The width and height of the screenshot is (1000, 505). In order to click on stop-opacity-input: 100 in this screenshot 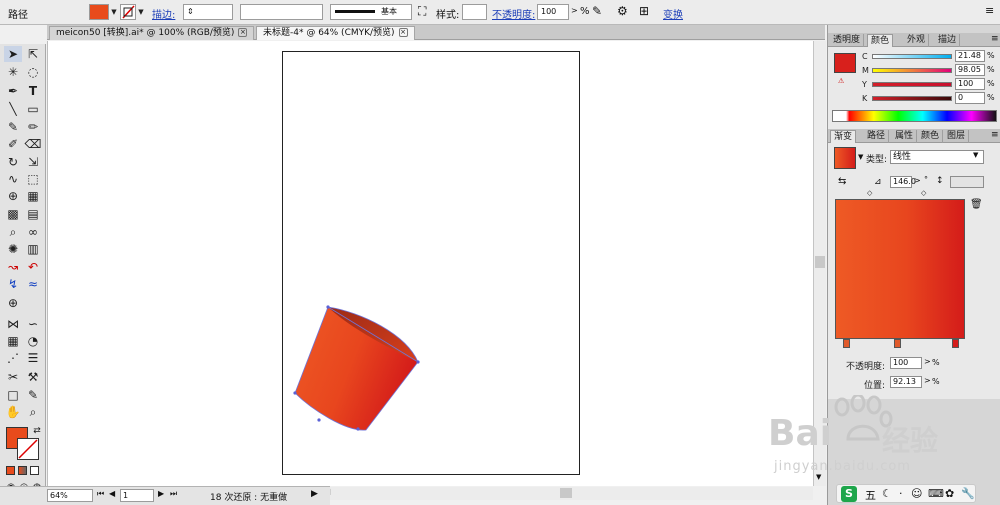, I will do `click(906, 363)`.